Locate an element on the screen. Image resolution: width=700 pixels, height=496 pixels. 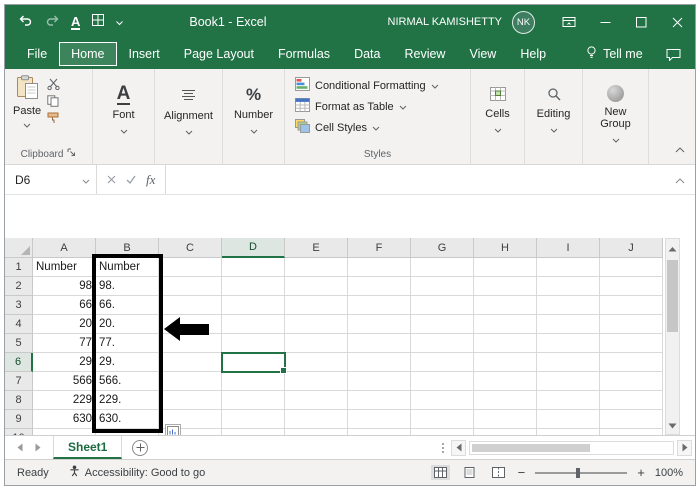
qat-customize-icon is located at coordinates (120, 22).